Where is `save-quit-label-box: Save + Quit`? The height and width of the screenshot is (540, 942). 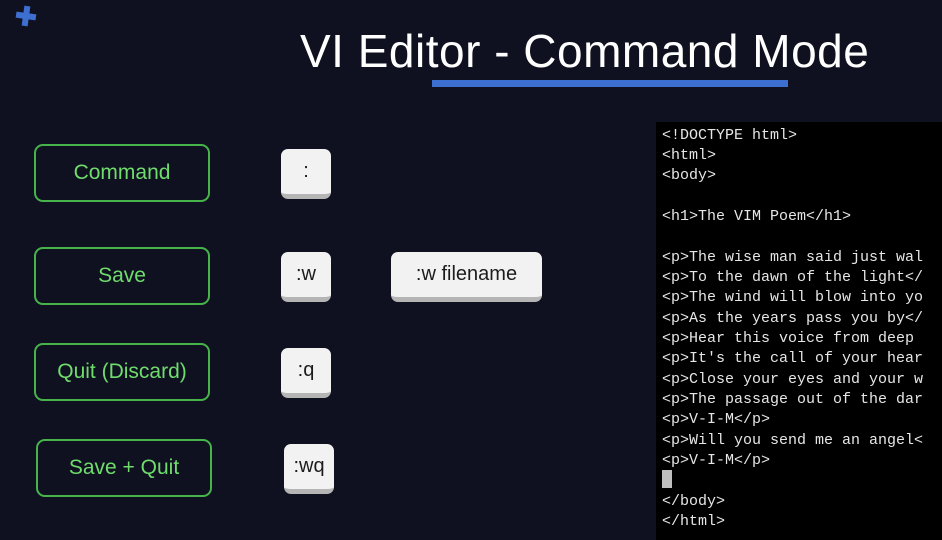
save-quit-label-box: Save + Quit is located at coordinates (124, 468).